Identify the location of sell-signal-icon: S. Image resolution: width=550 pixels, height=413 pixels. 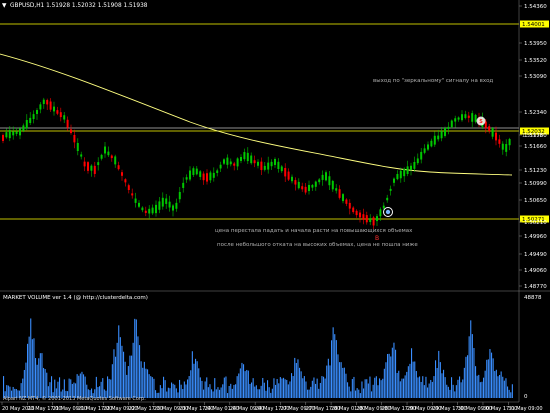
(481, 121).